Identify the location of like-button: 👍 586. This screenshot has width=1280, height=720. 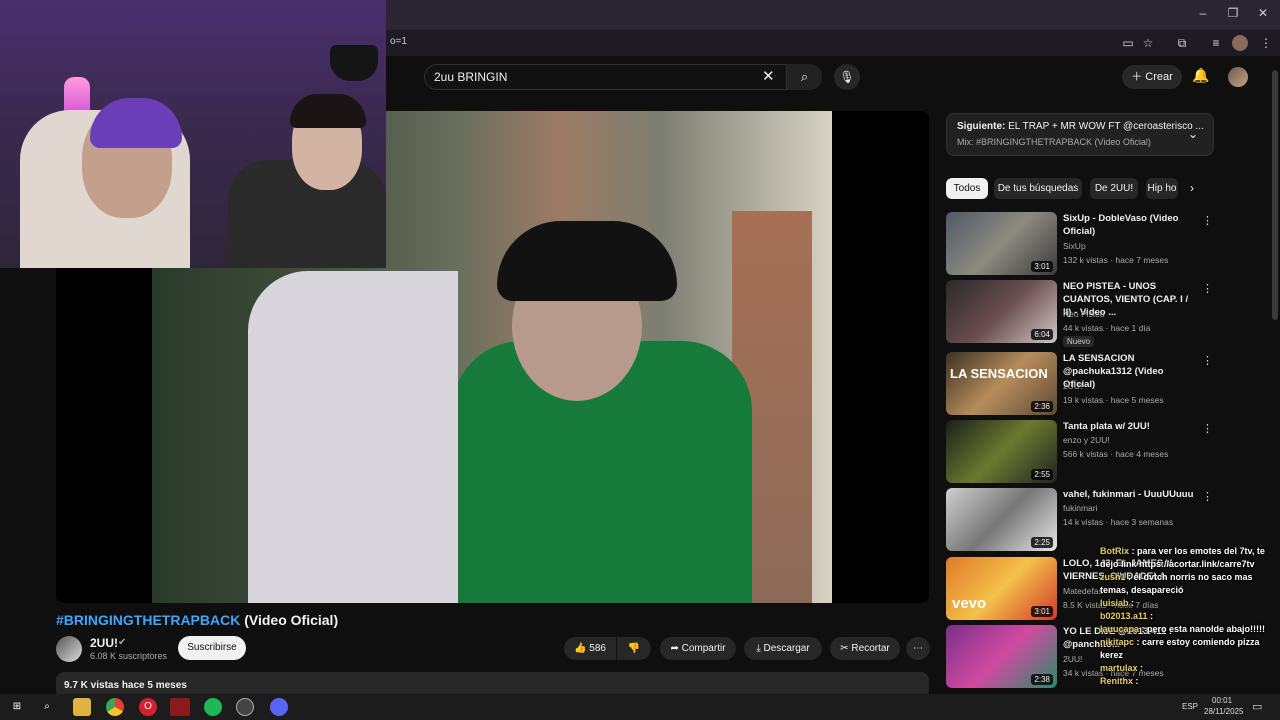
(590, 648).